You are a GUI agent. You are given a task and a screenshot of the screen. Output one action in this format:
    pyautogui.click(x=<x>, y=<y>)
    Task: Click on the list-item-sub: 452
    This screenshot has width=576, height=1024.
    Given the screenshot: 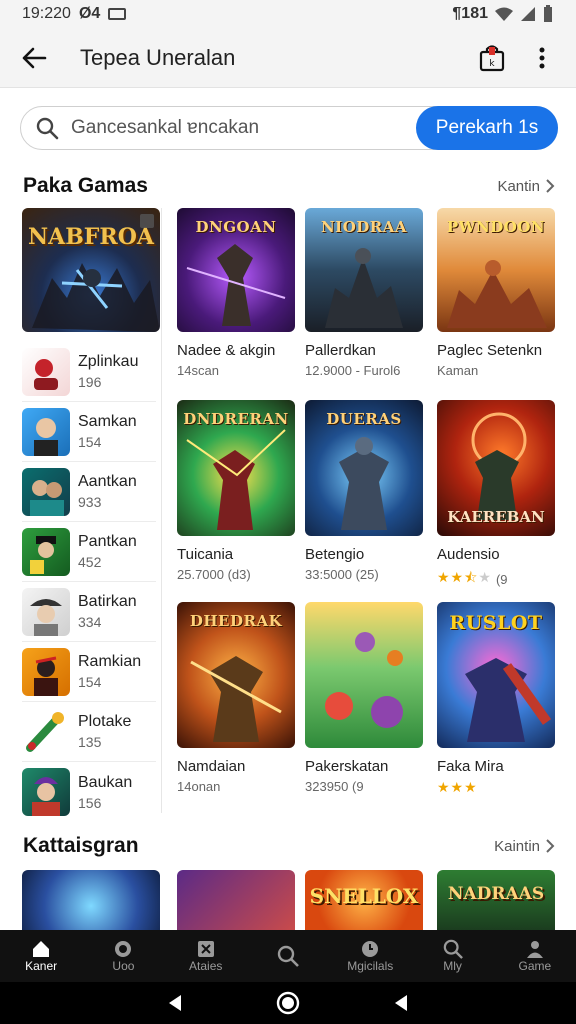 What is the action you would take?
    pyautogui.click(x=90, y=562)
    